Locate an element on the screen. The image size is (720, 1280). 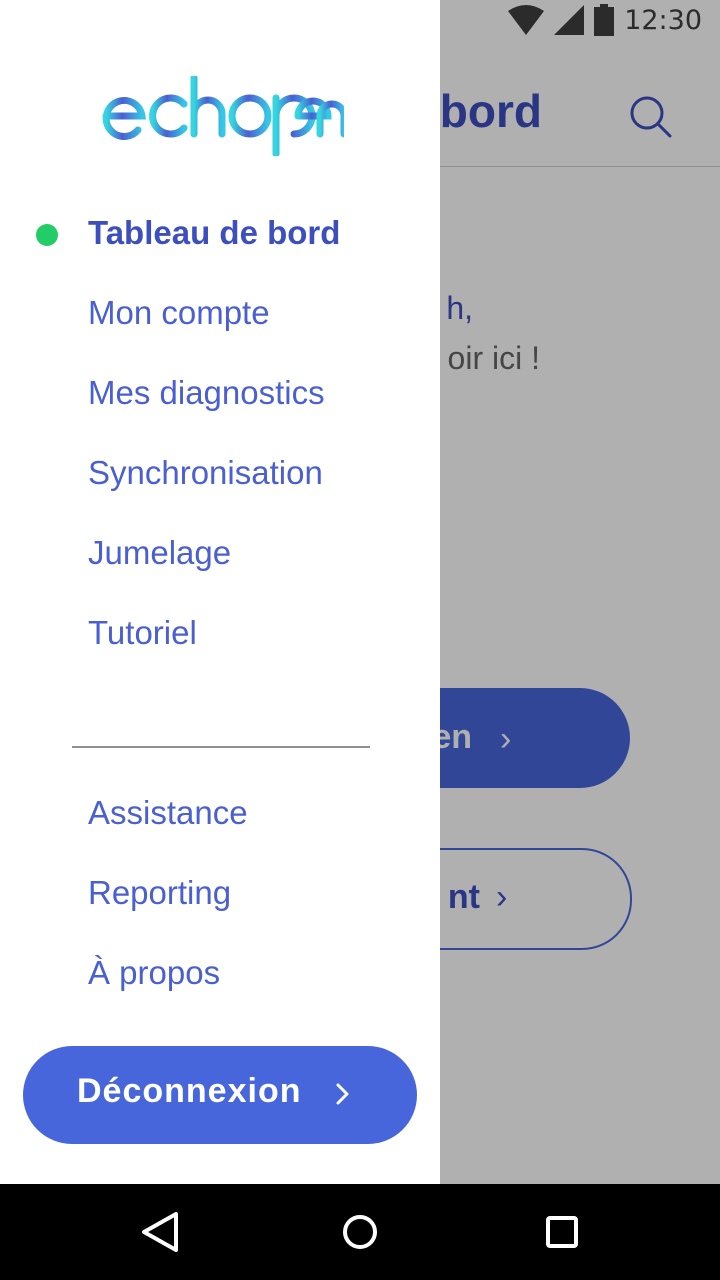
menu-item-label: Synchronisation is located at coordinates (205, 472).